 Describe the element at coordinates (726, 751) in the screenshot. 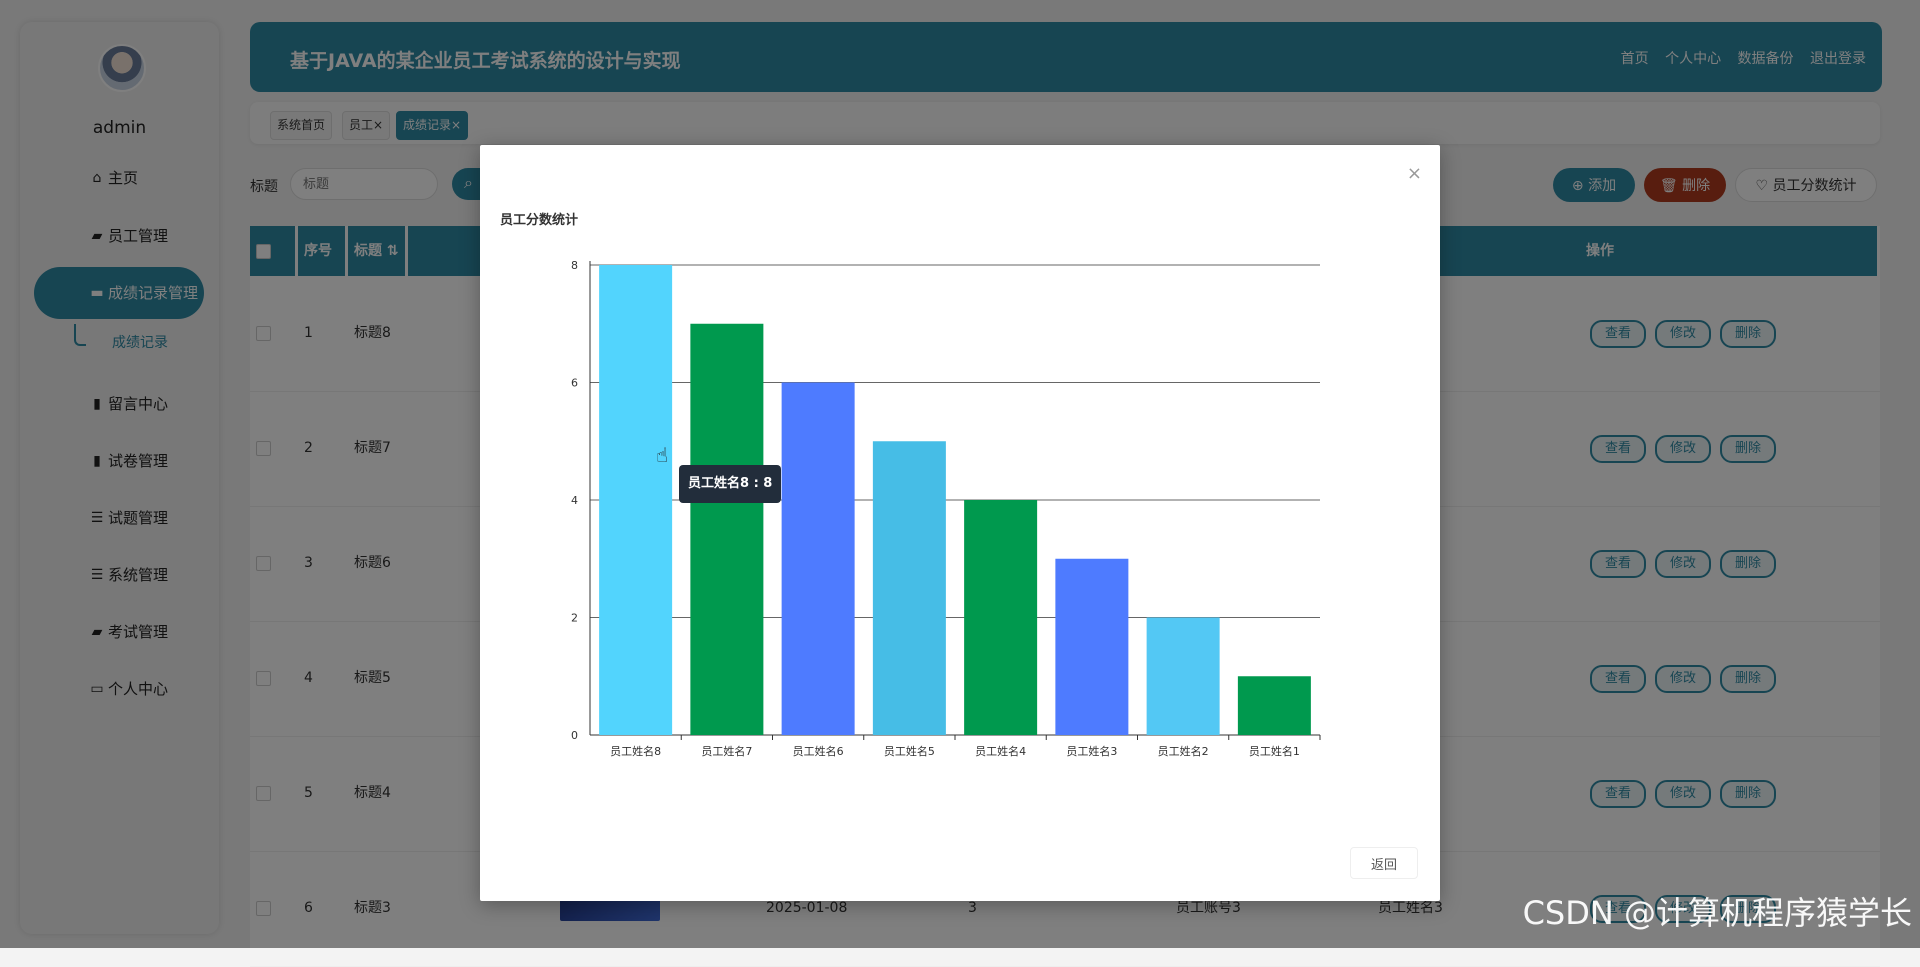

I see `x-tick-label: 员工姓名7` at that location.